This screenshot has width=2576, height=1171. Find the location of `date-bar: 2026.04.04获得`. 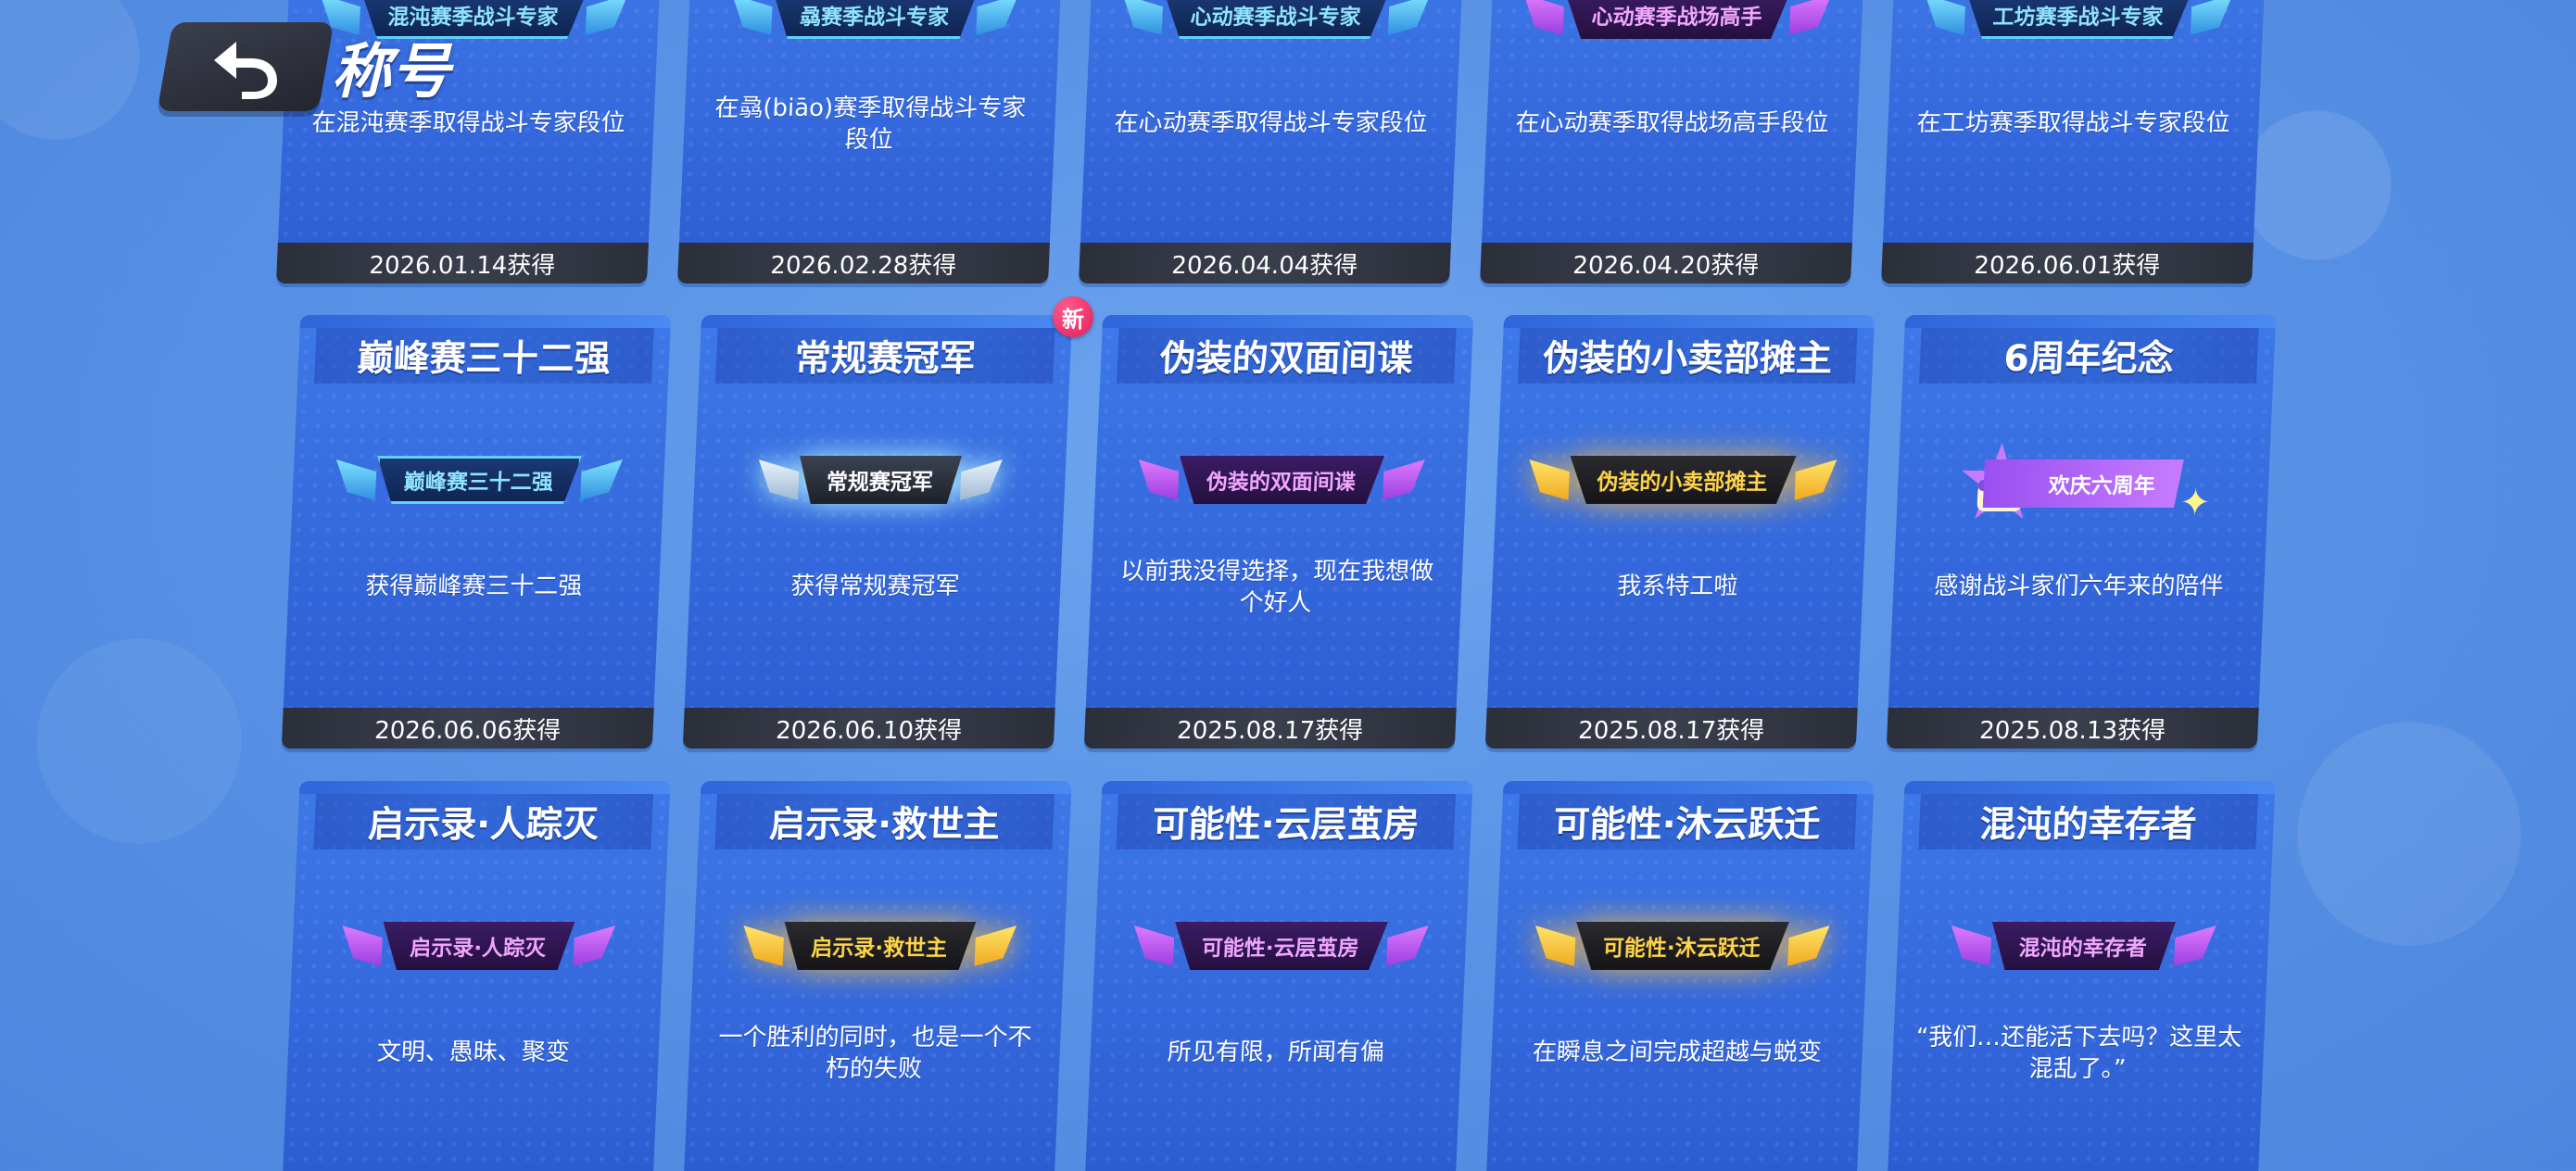

date-bar: 2026.04.04获得 is located at coordinates (1265, 263).